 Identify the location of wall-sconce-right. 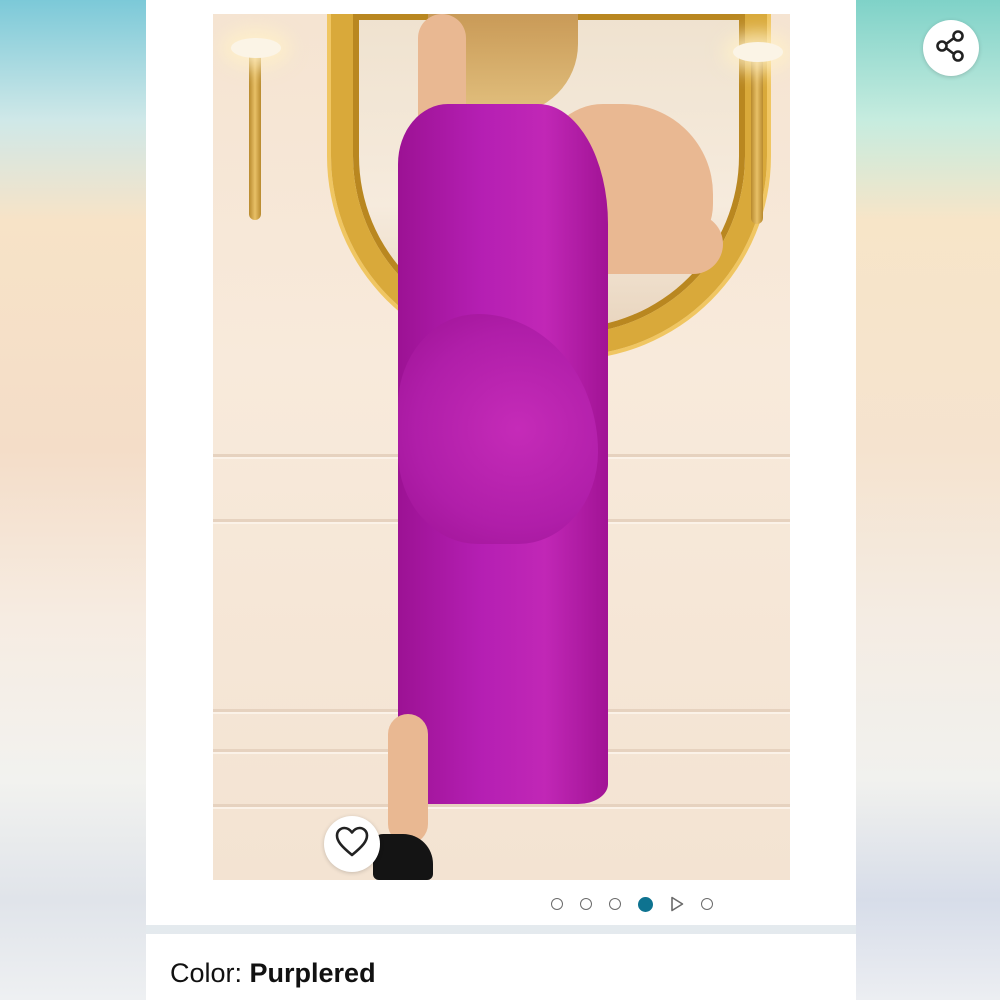
(756, 129).